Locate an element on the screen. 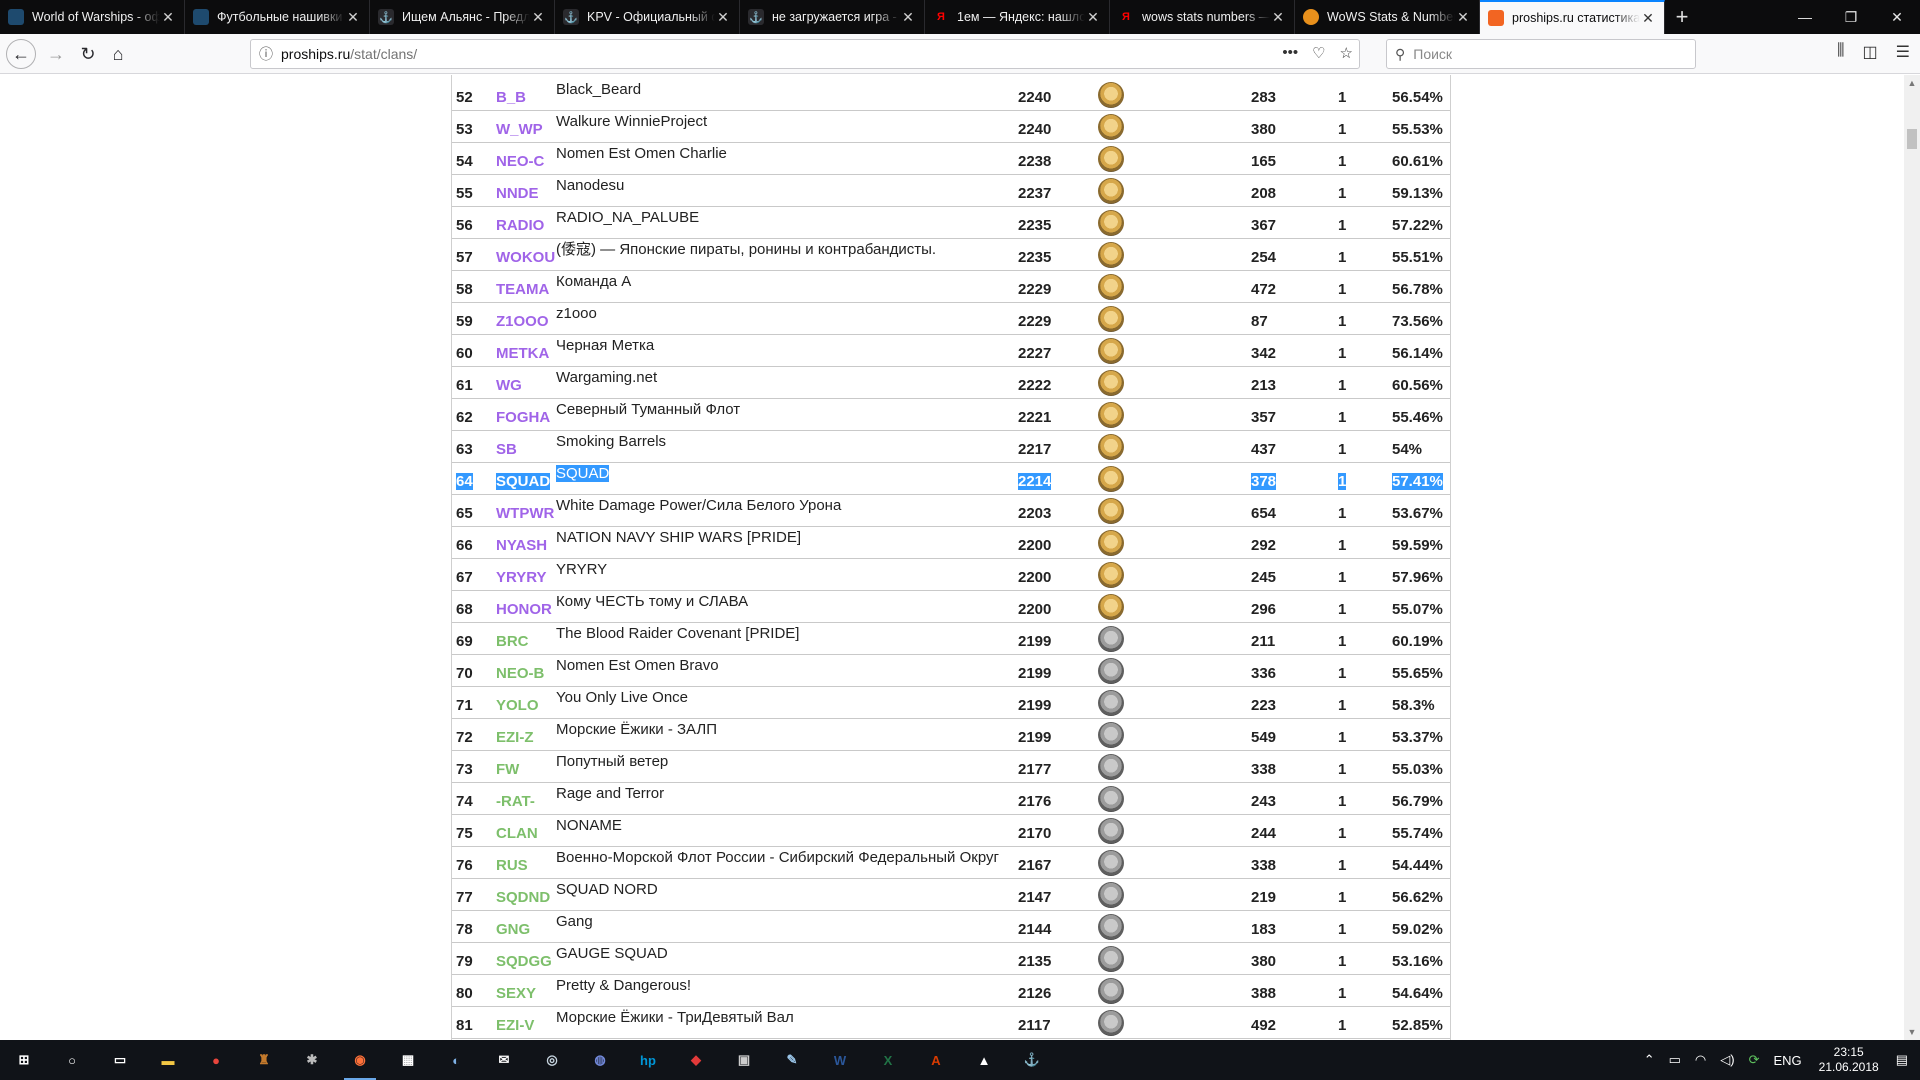 The height and width of the screenshot is (1080, 1920). search-box: ⚲ Поиск is located at coordinates (1541, 54).